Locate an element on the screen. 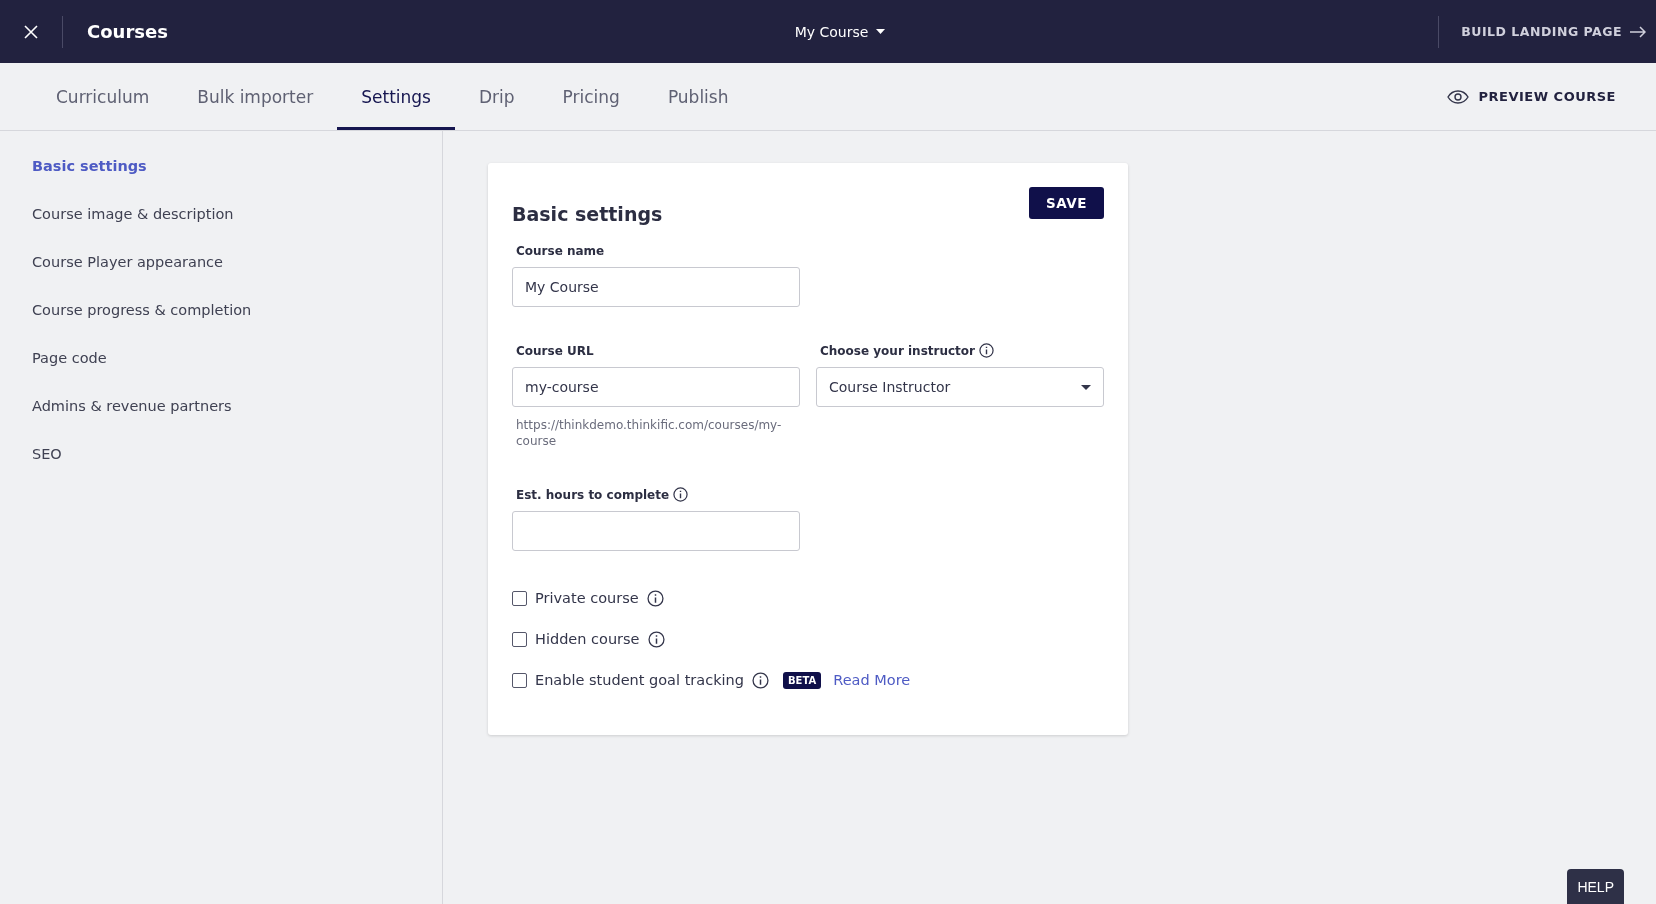 This screenshot has width=1656, height=904. tab: Curriculum is located at coordinates (103, 96).